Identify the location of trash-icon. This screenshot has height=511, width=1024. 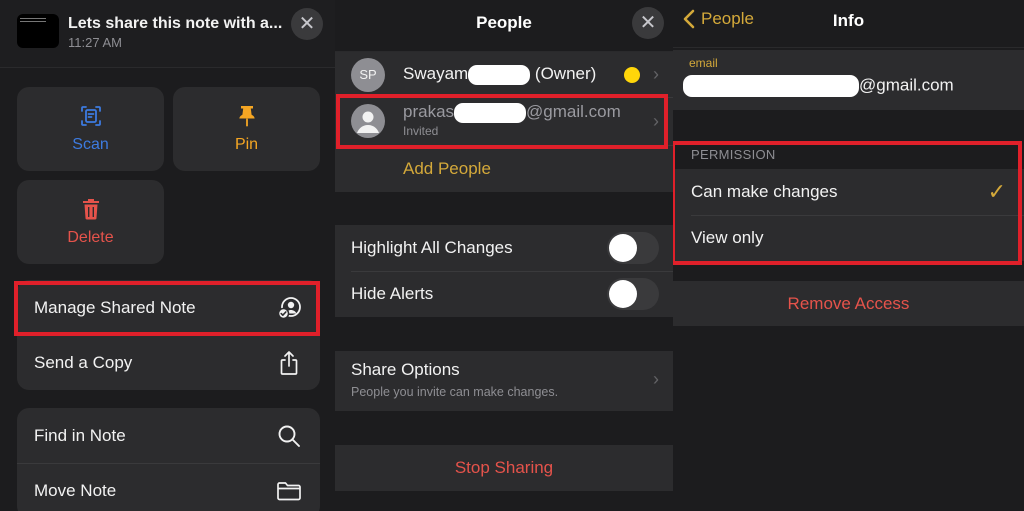
(90, 209).